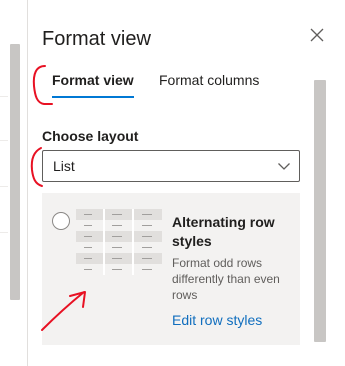  Describe the element at coordinates (90, 136) in the screenshot. I see `choose-layout-label: Choose layout` at that location.